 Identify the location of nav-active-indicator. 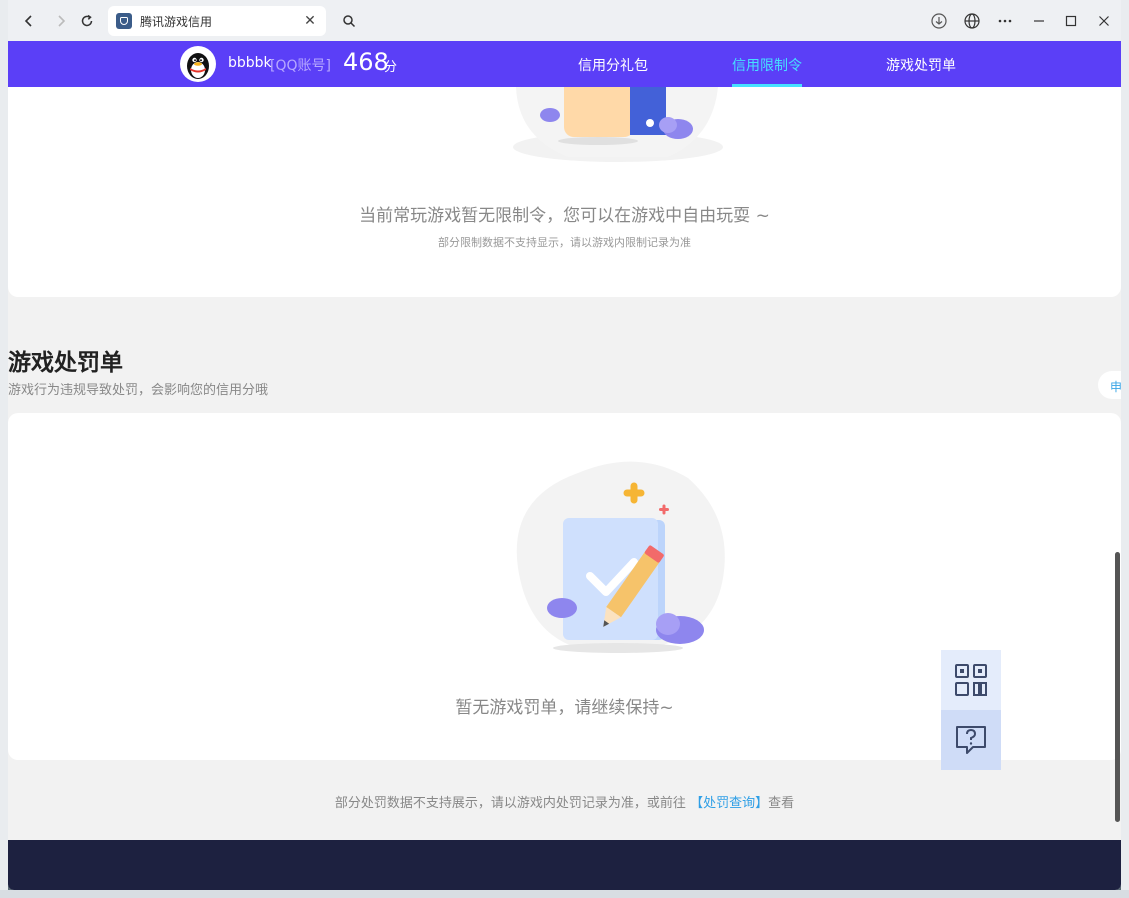
(767, 85).